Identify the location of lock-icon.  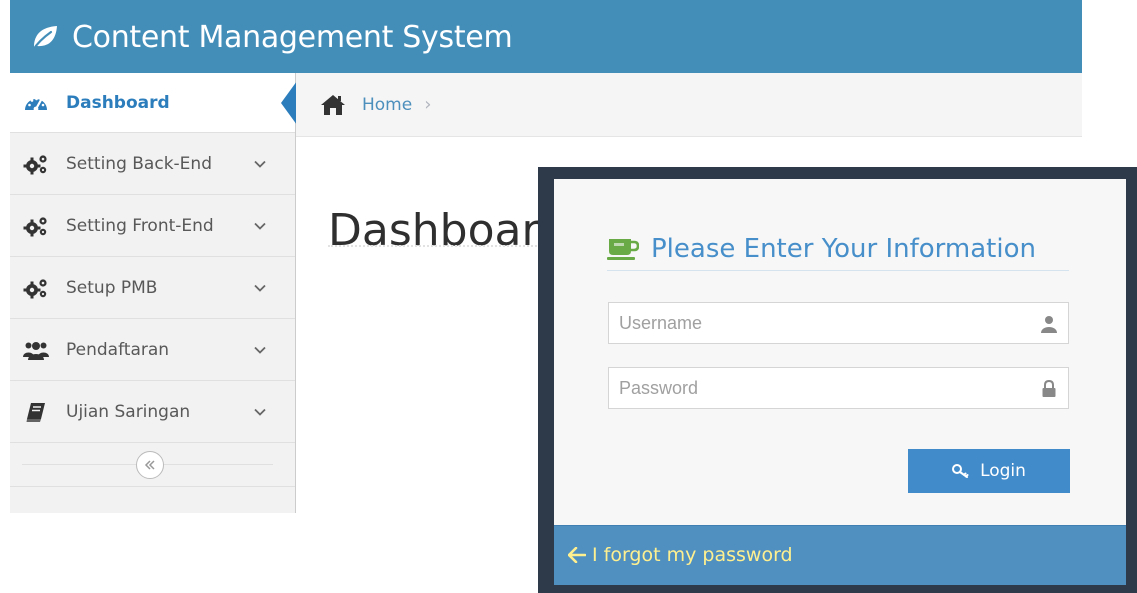
(1049, 388).